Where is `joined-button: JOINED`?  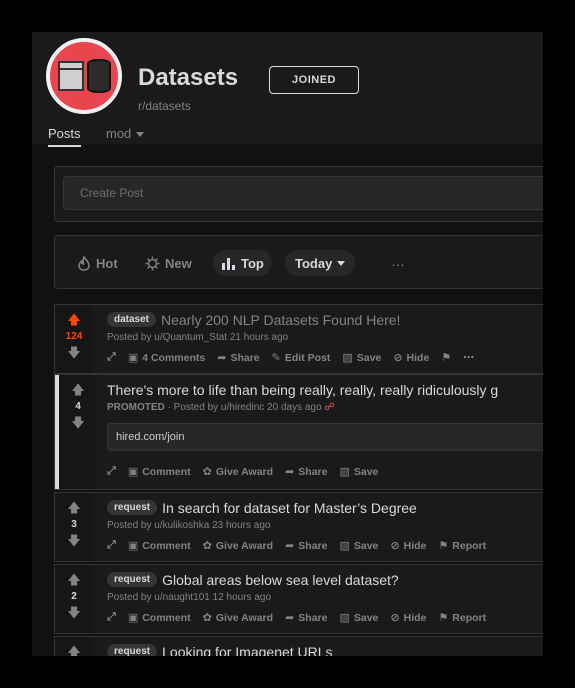
joined-button: JOINED is located at coordinates (314, 80).